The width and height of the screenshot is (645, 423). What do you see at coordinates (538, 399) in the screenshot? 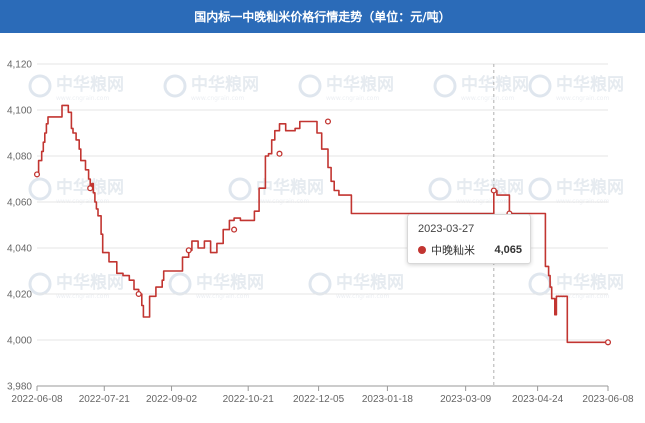
I see `x-tick-label: 2023-04-24` at bounding box center [538, 399].